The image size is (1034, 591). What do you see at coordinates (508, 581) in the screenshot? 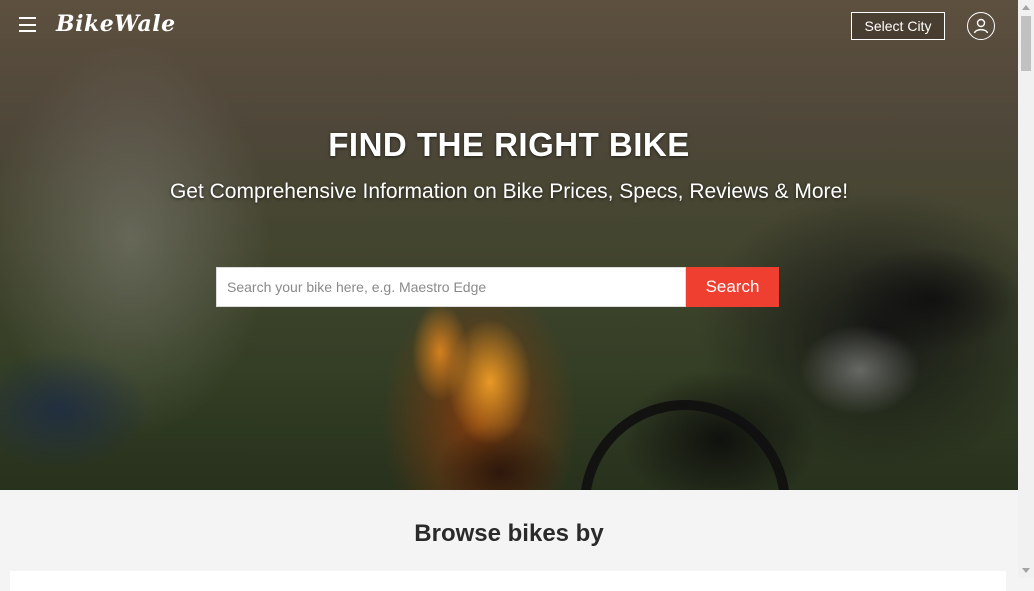
I see `browse-bikes-card` at bounding box center [508, 581].